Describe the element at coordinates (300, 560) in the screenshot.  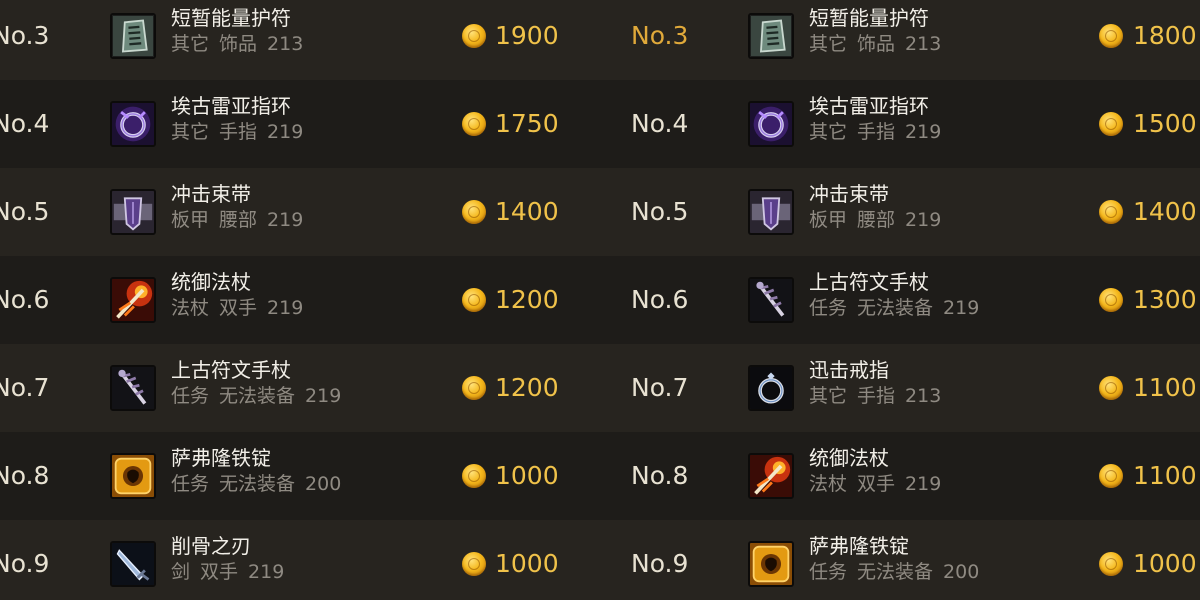
I see `ranking-entry: No.9 削骨之刃剑双手 219 1000` at that location.